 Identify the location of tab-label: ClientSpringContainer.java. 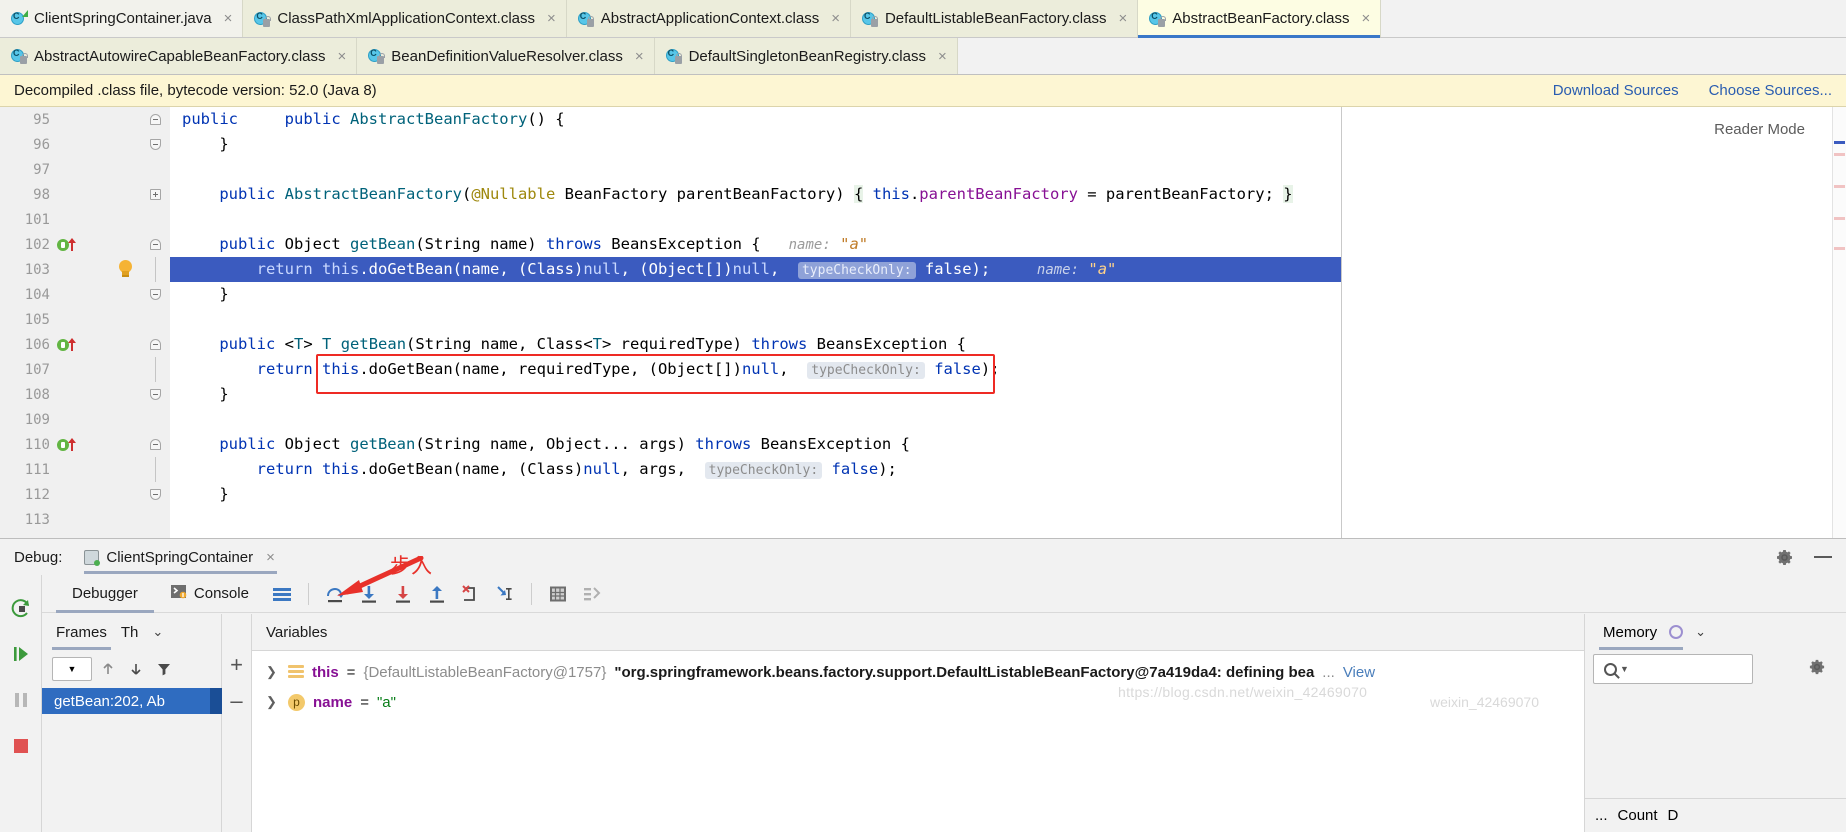
(123, 18).